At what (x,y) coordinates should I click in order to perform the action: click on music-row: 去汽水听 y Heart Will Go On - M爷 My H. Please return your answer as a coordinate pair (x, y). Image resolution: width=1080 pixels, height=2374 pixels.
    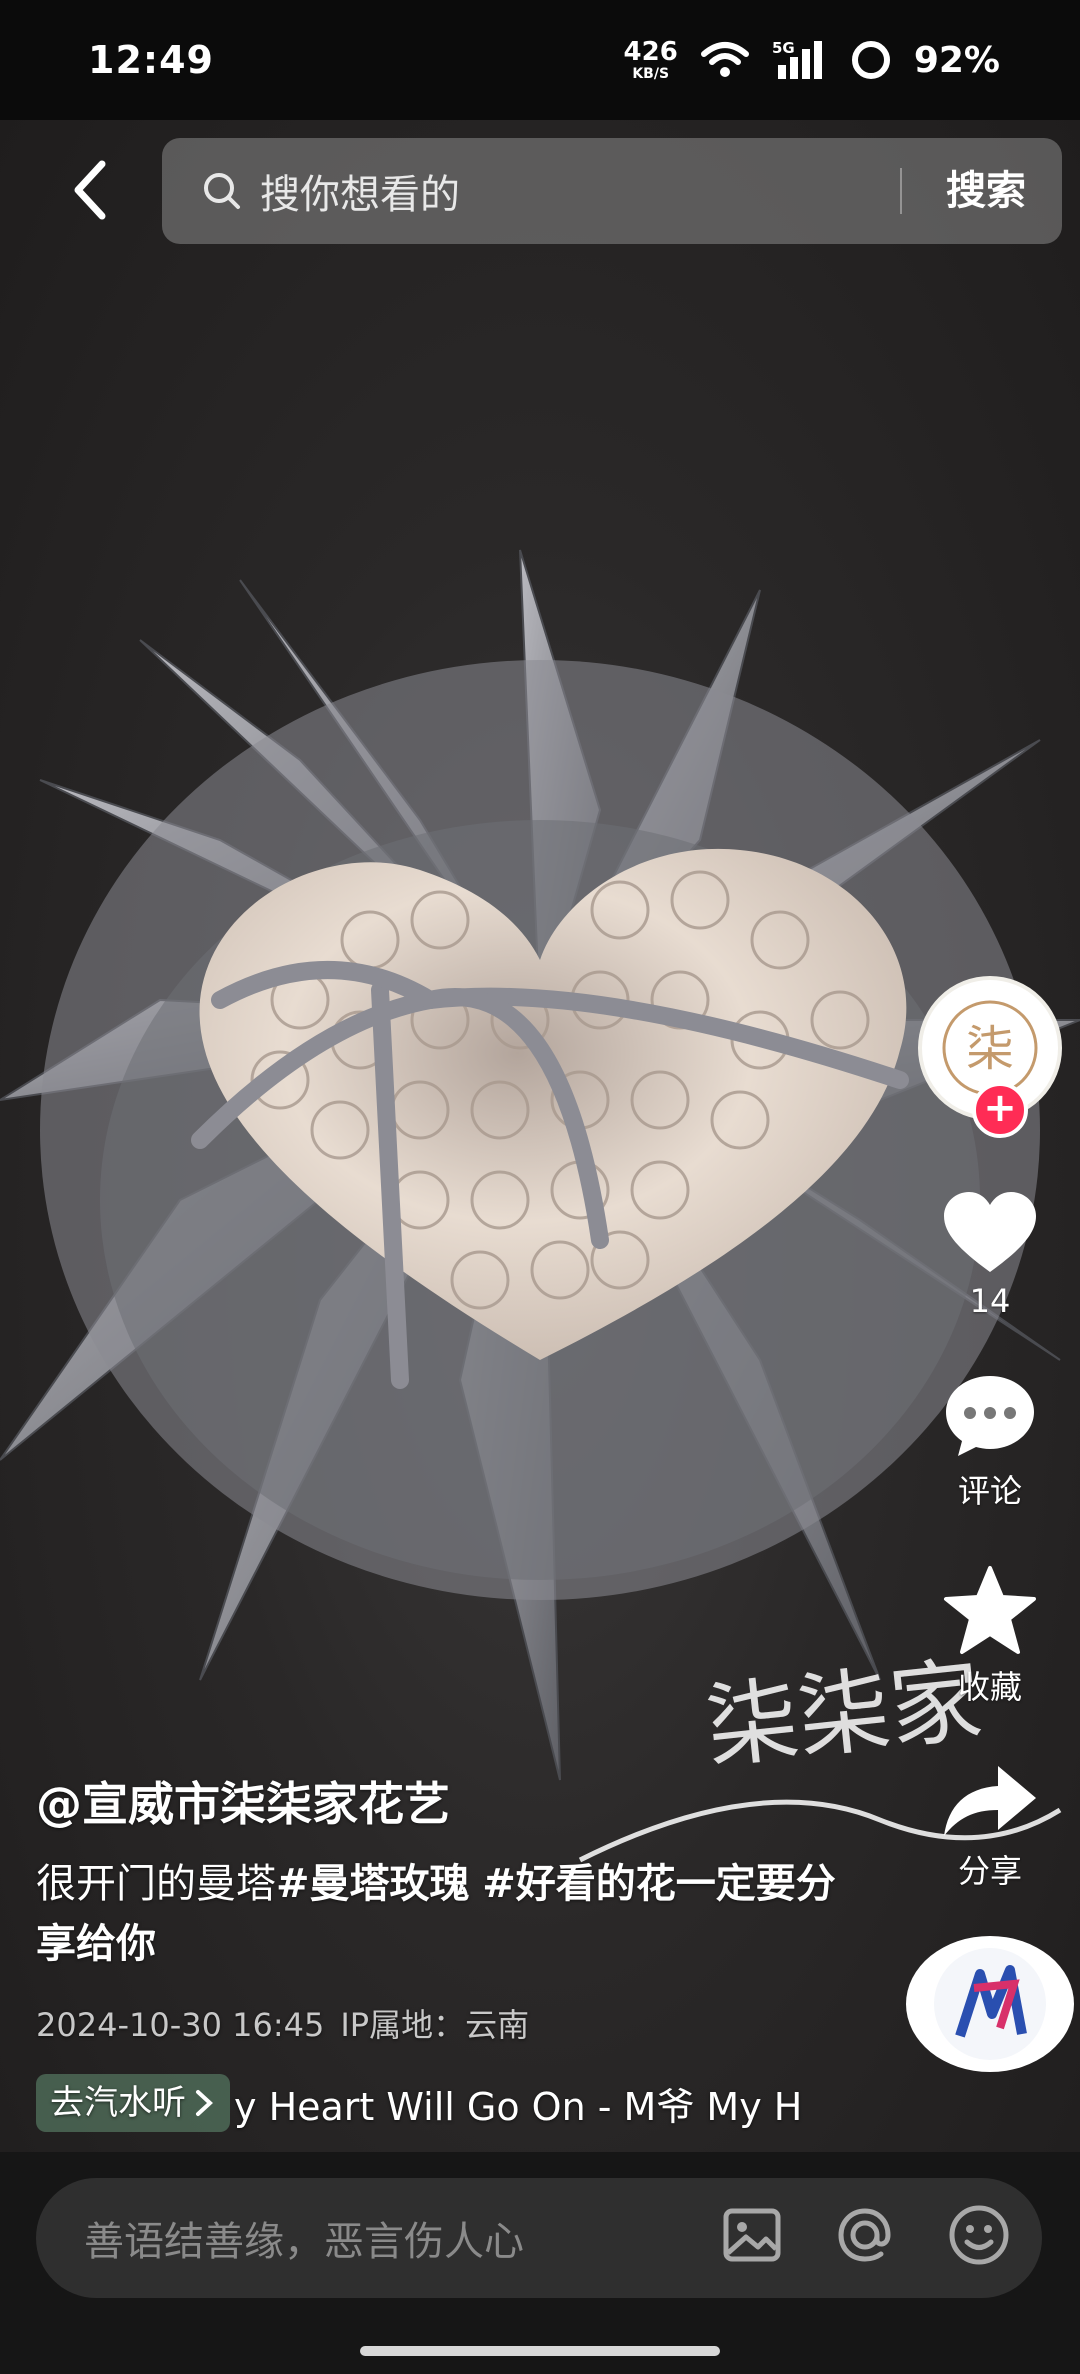
    Looking at the image, I should click on (436, 2103).